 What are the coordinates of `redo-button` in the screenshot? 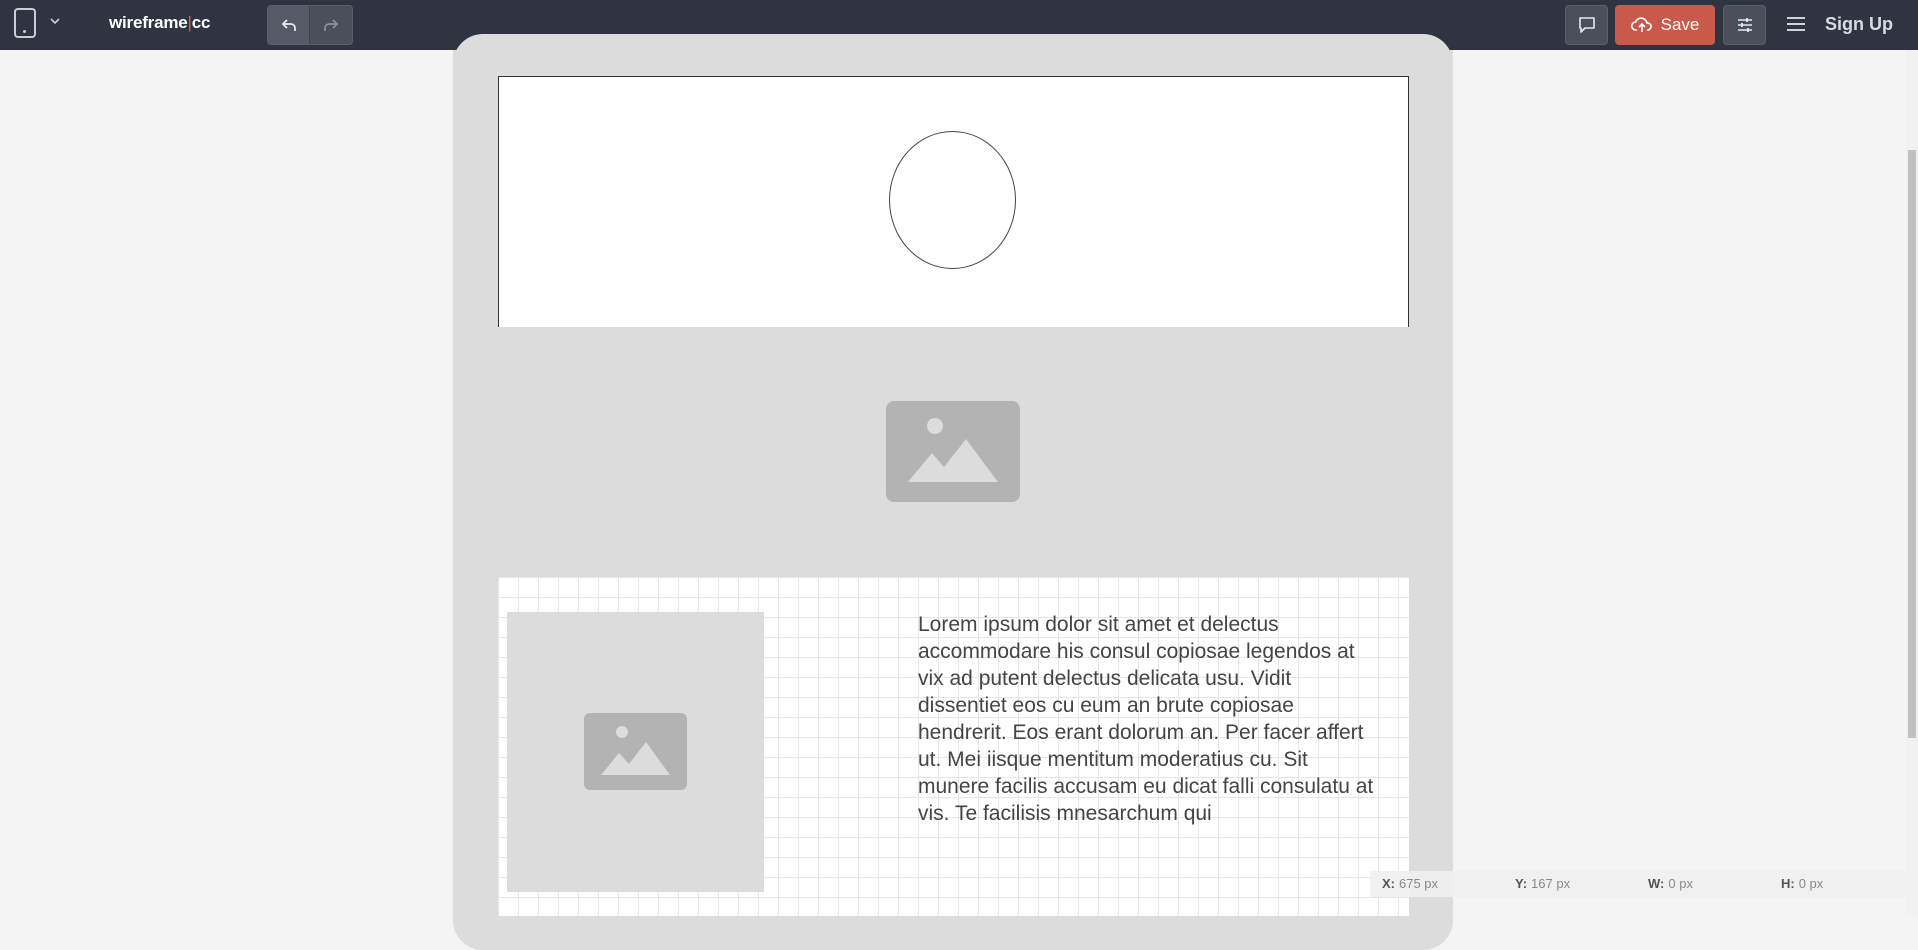 It's located at (331, 25).